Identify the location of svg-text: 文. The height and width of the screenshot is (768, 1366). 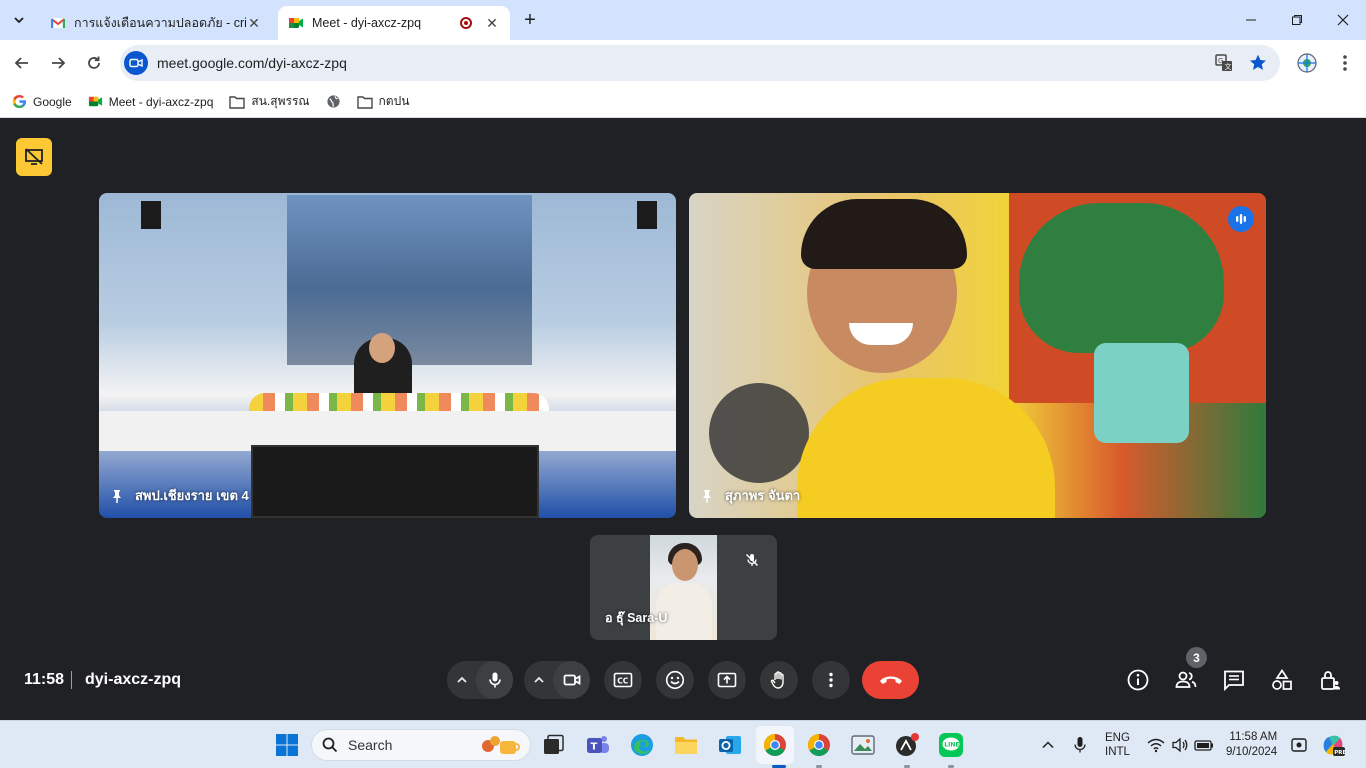
(1228, 66).